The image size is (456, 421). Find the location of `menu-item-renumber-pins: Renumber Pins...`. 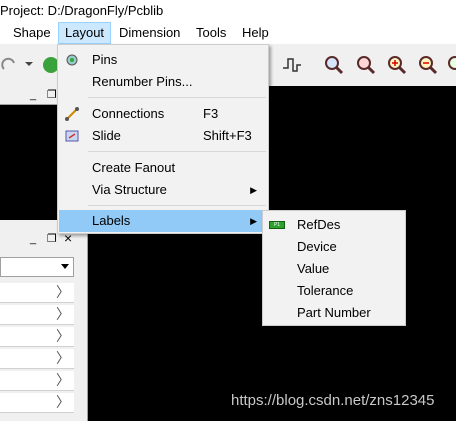

menu-item-renumber-pins: Renumber Pins... is located at coordinates (163, 82).